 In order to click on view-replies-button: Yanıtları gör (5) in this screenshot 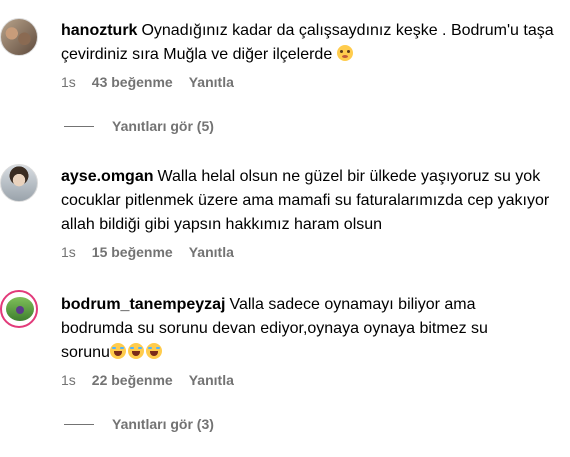, I will do `click(139, 126)`.